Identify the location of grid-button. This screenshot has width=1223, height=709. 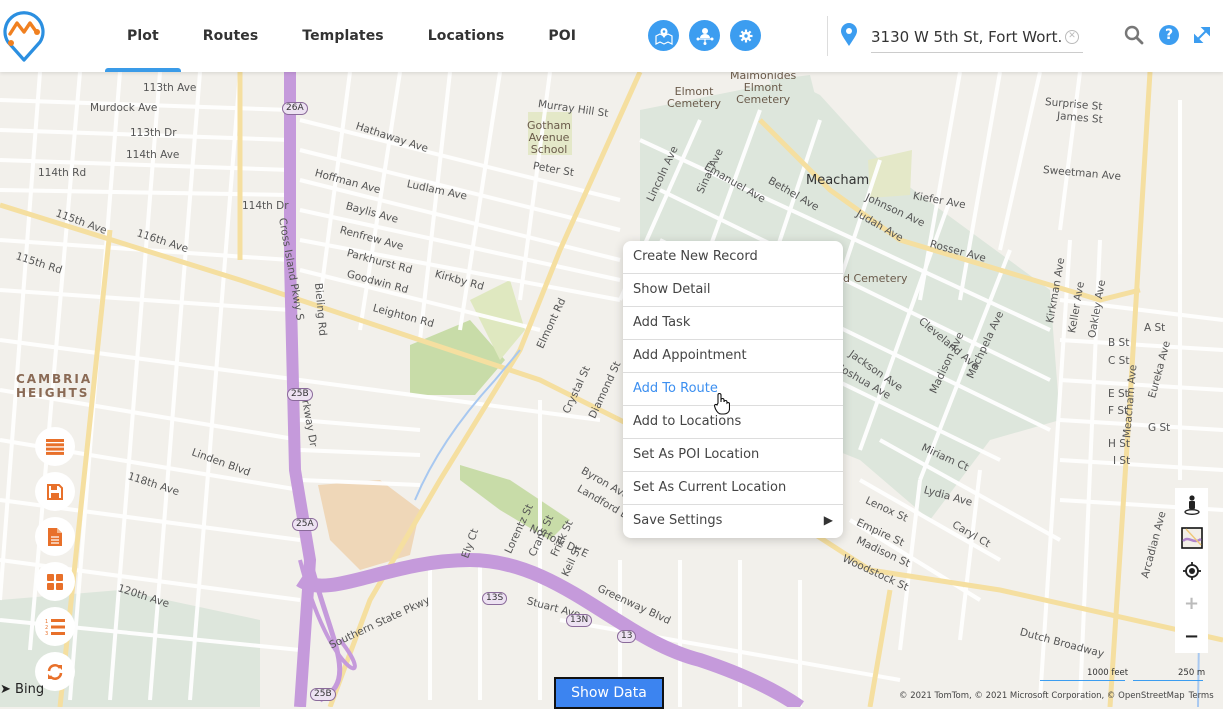
(55, 581).